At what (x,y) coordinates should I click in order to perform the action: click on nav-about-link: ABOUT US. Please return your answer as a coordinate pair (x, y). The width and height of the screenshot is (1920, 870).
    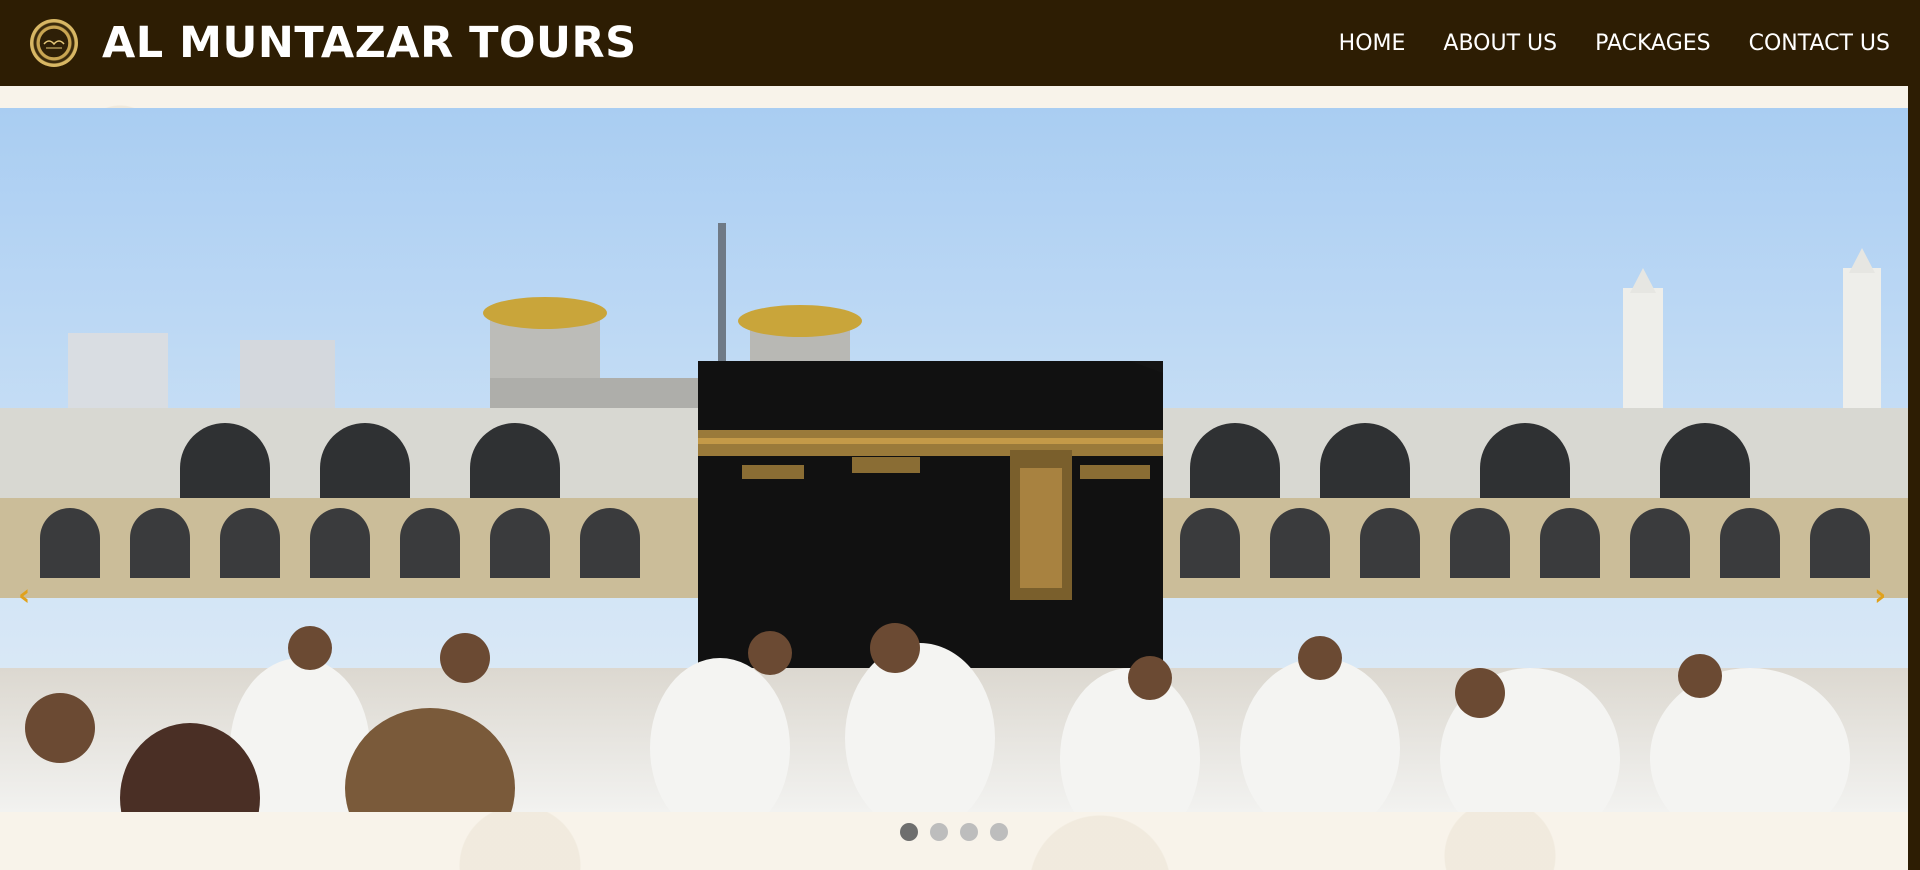
    Looking at the image, I should click on (1500, 43).